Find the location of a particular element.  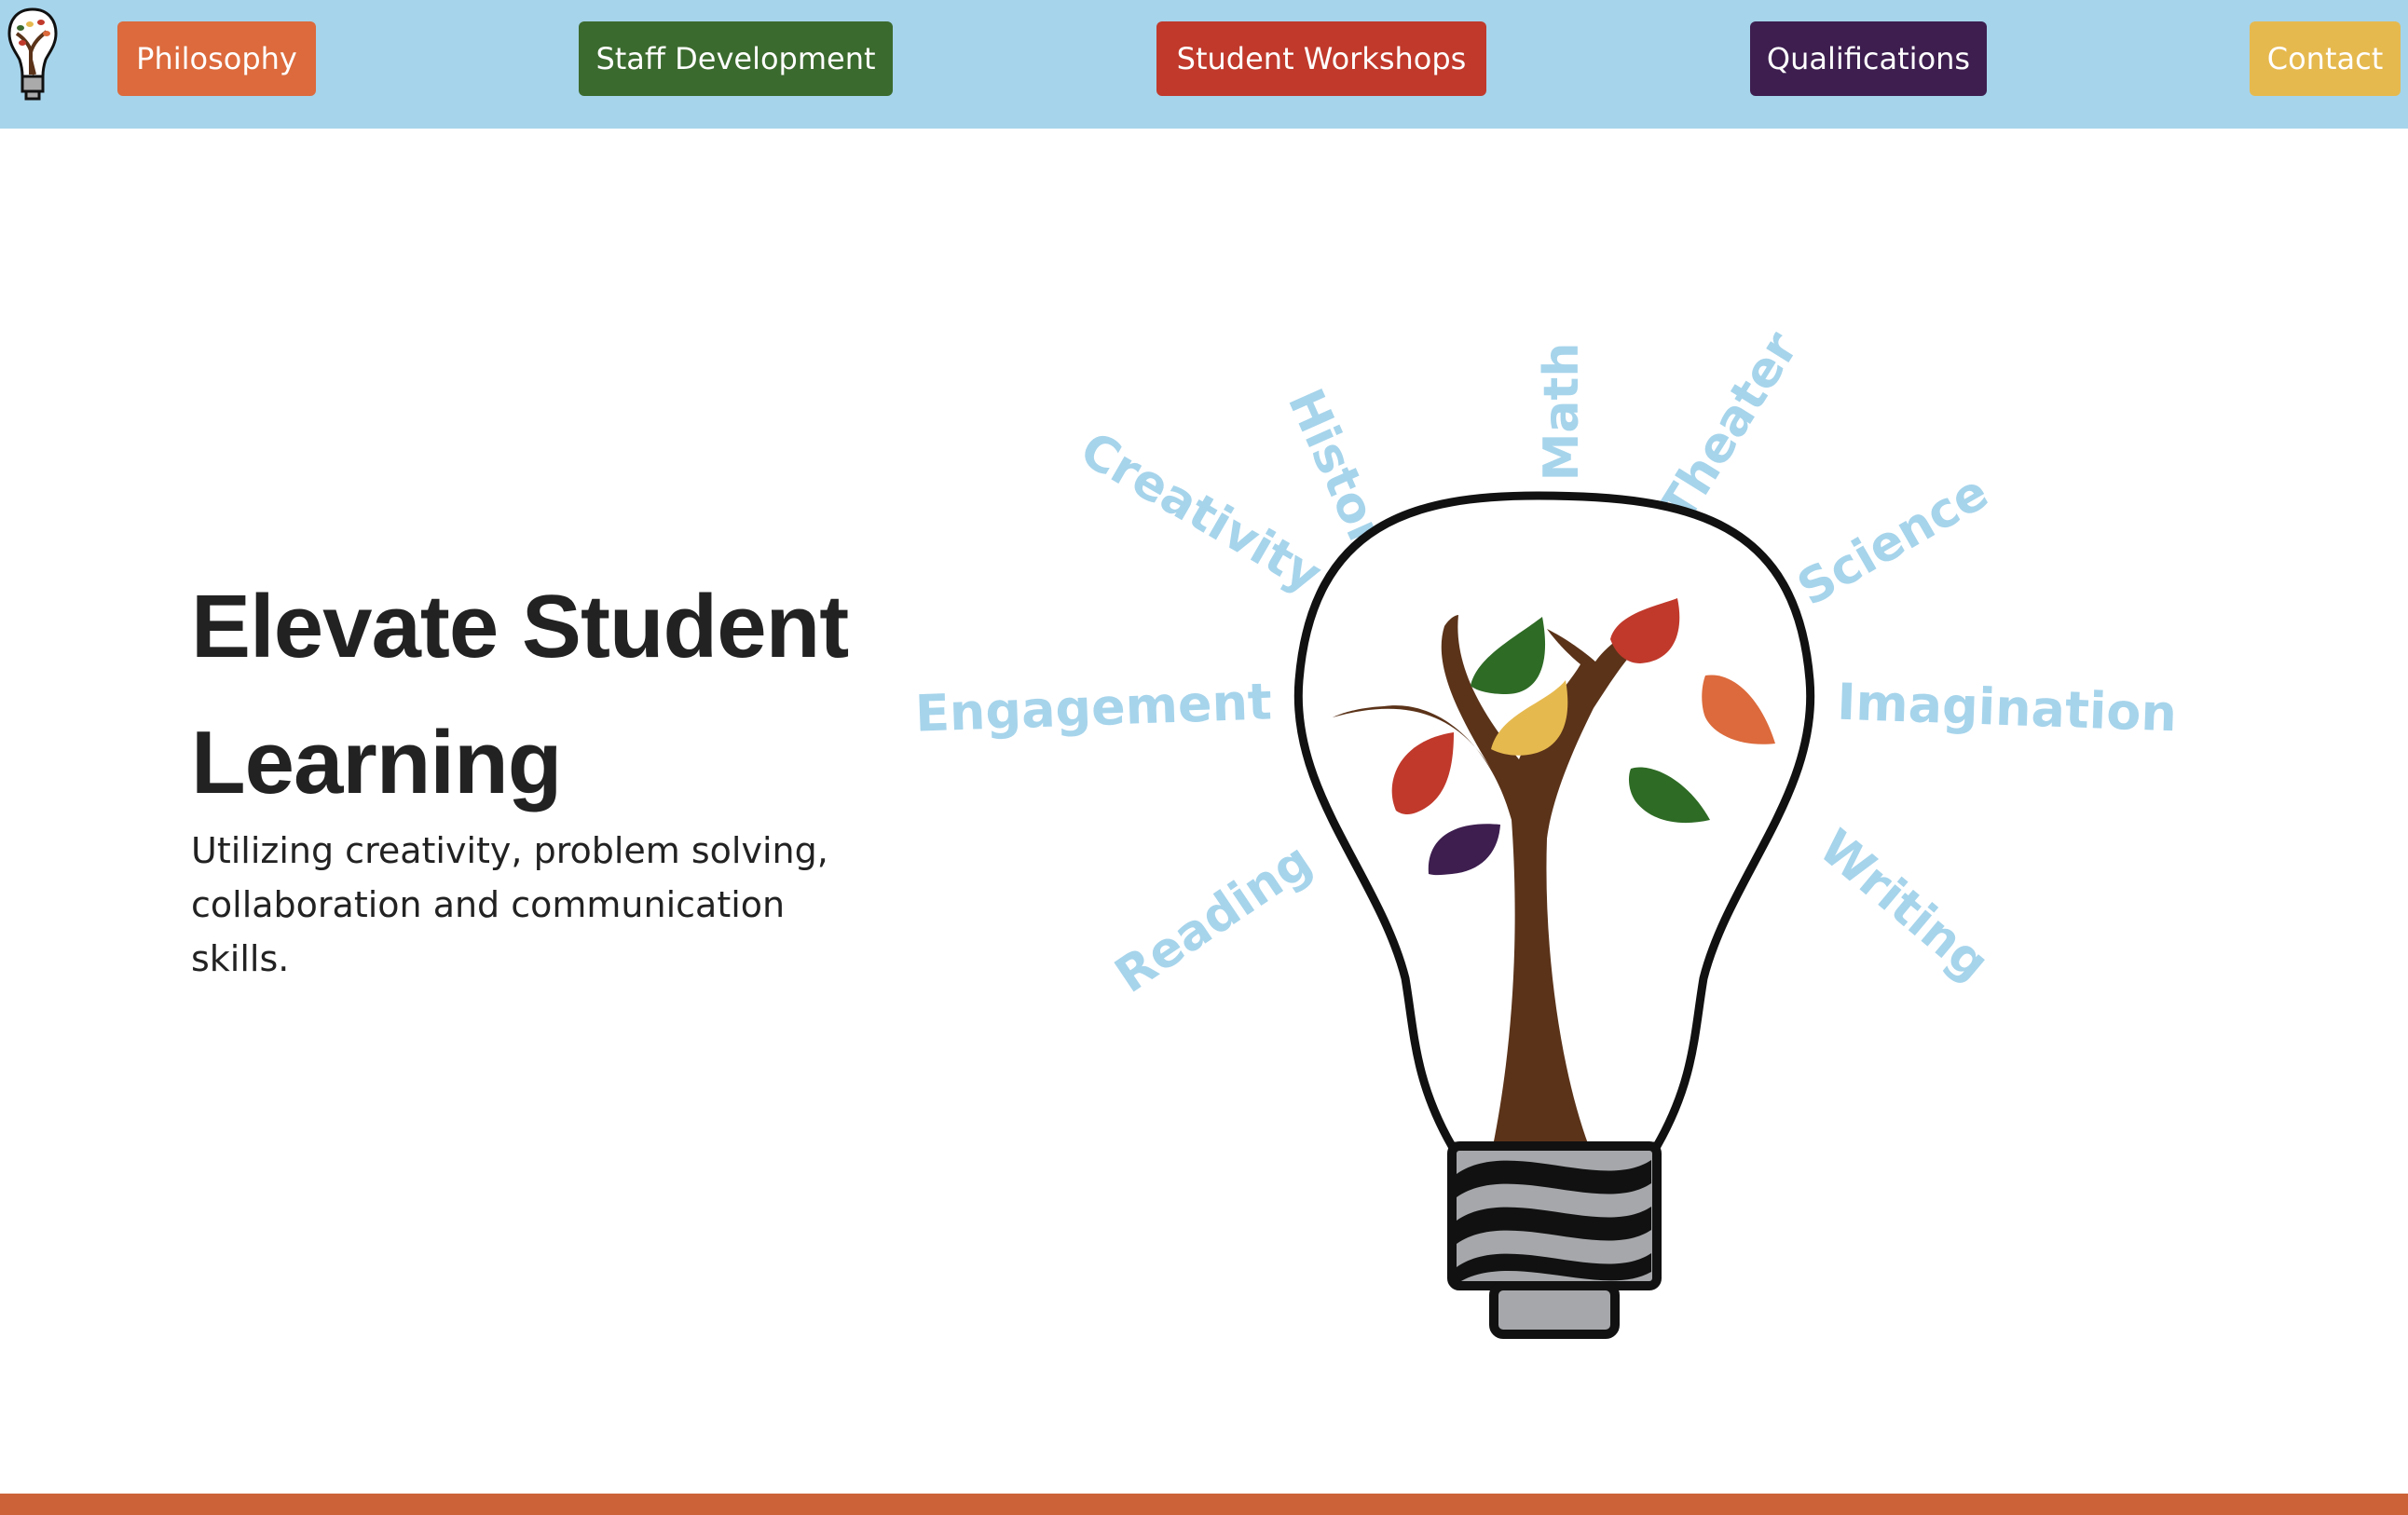

subject-reading: Reading is located at coordinates (1213, 919).